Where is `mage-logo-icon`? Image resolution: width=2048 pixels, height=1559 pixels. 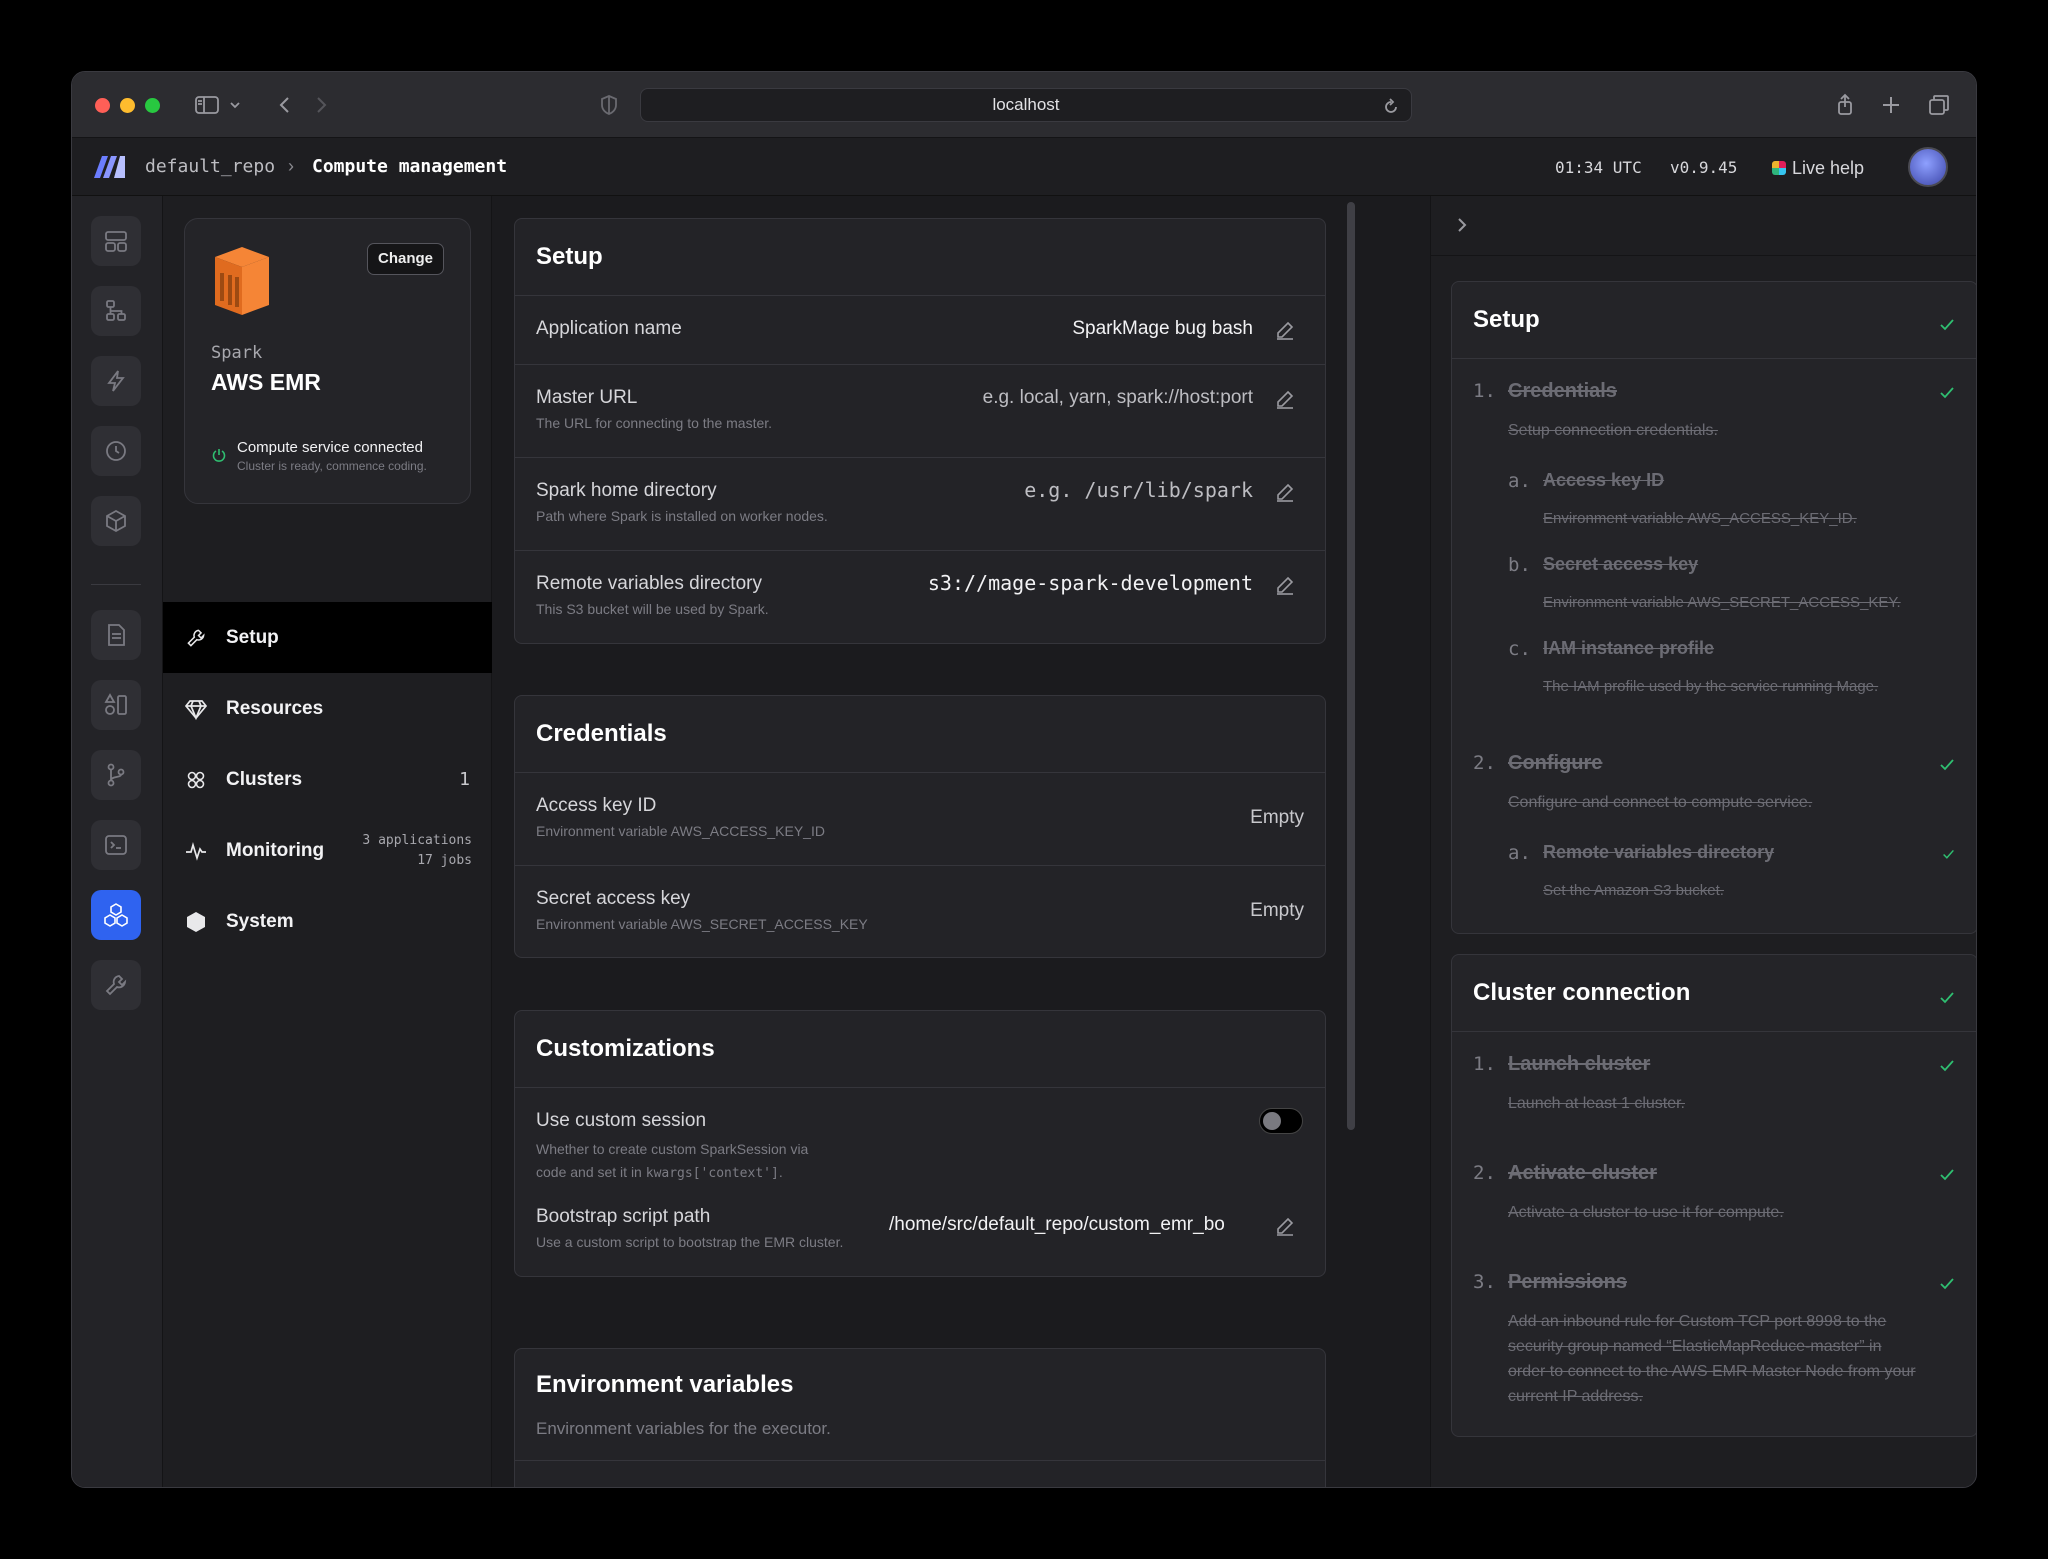
mage-logo-icon is located at coordinates (109, 167).